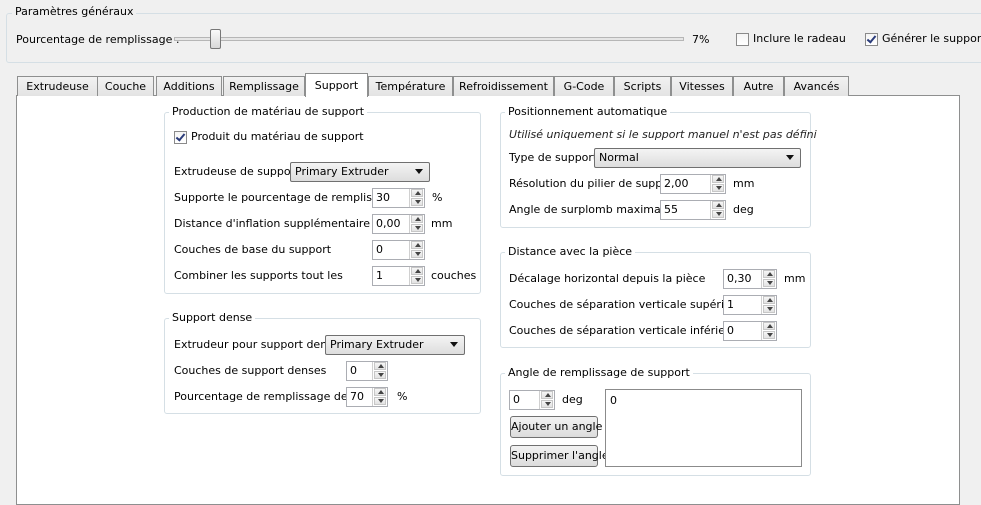 This screenshot has width=981, height=505. What do you see at coordinates (758, 86) in the screenshot?
I see `tab-autre: Autre` at bounding box center [758, 86].